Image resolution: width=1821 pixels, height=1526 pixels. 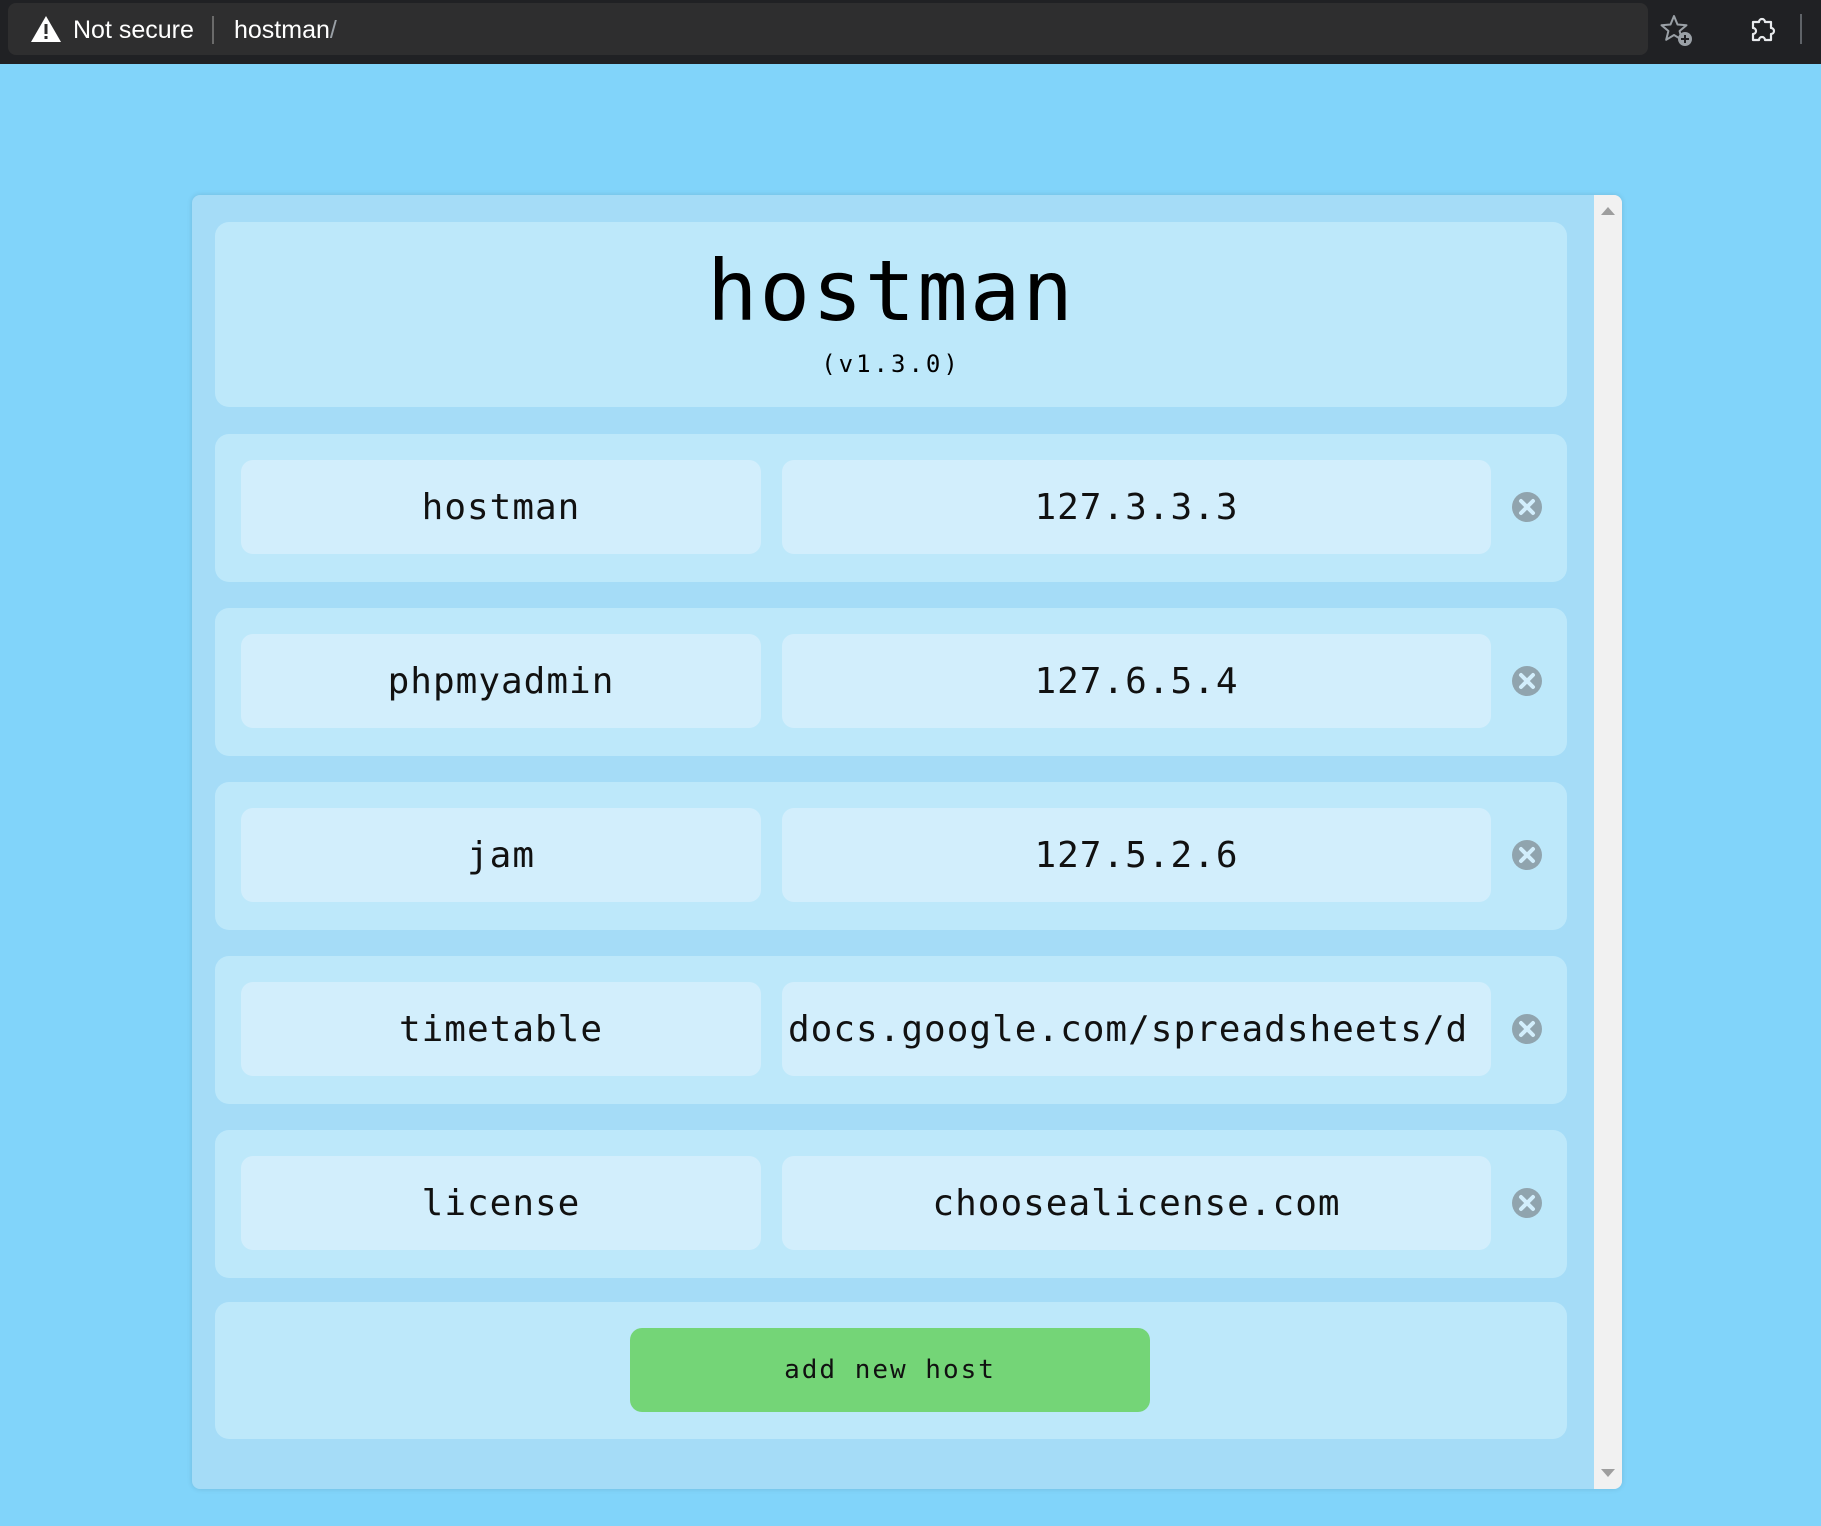 What do you see at coordinates (1608, 842) in the screenshot?
I see `scrollbar` at bounding box center [1608, 842].